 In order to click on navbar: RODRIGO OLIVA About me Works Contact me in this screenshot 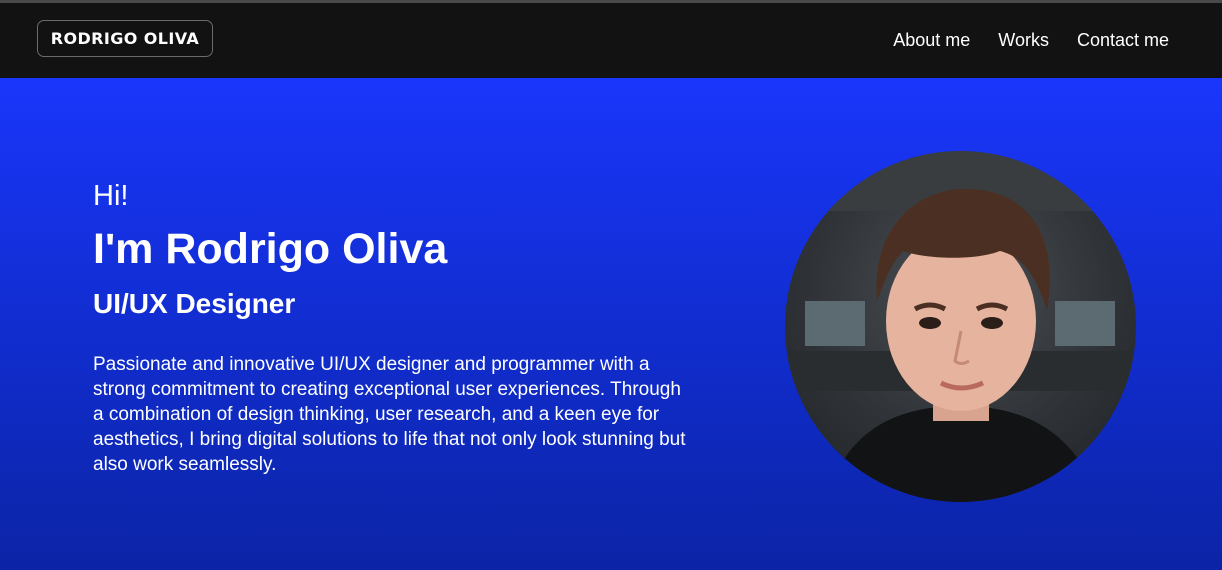, I will do `click(611, 40)`.